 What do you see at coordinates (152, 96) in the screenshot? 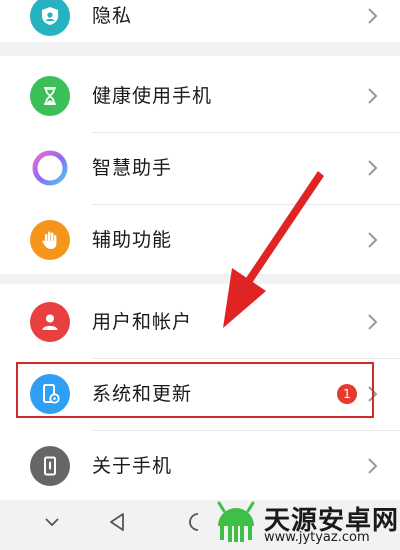
I see `settings-item-label: 健康使用手机` at bounding box center [152, 96].